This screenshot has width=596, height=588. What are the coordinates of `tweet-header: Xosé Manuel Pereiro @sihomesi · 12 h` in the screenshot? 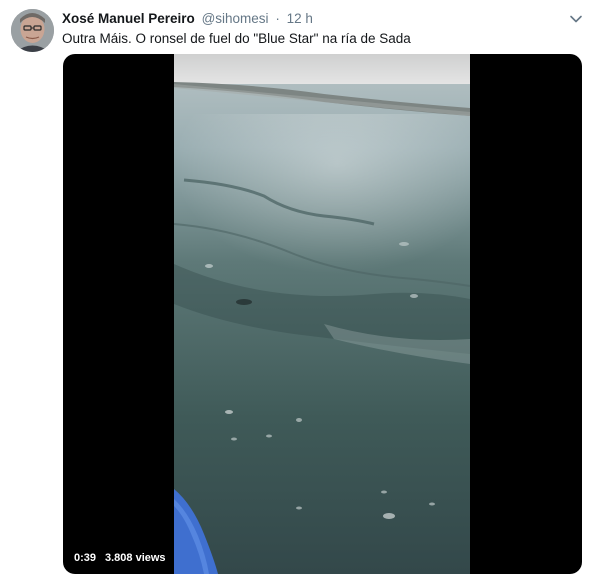 It's located at (187, 19).